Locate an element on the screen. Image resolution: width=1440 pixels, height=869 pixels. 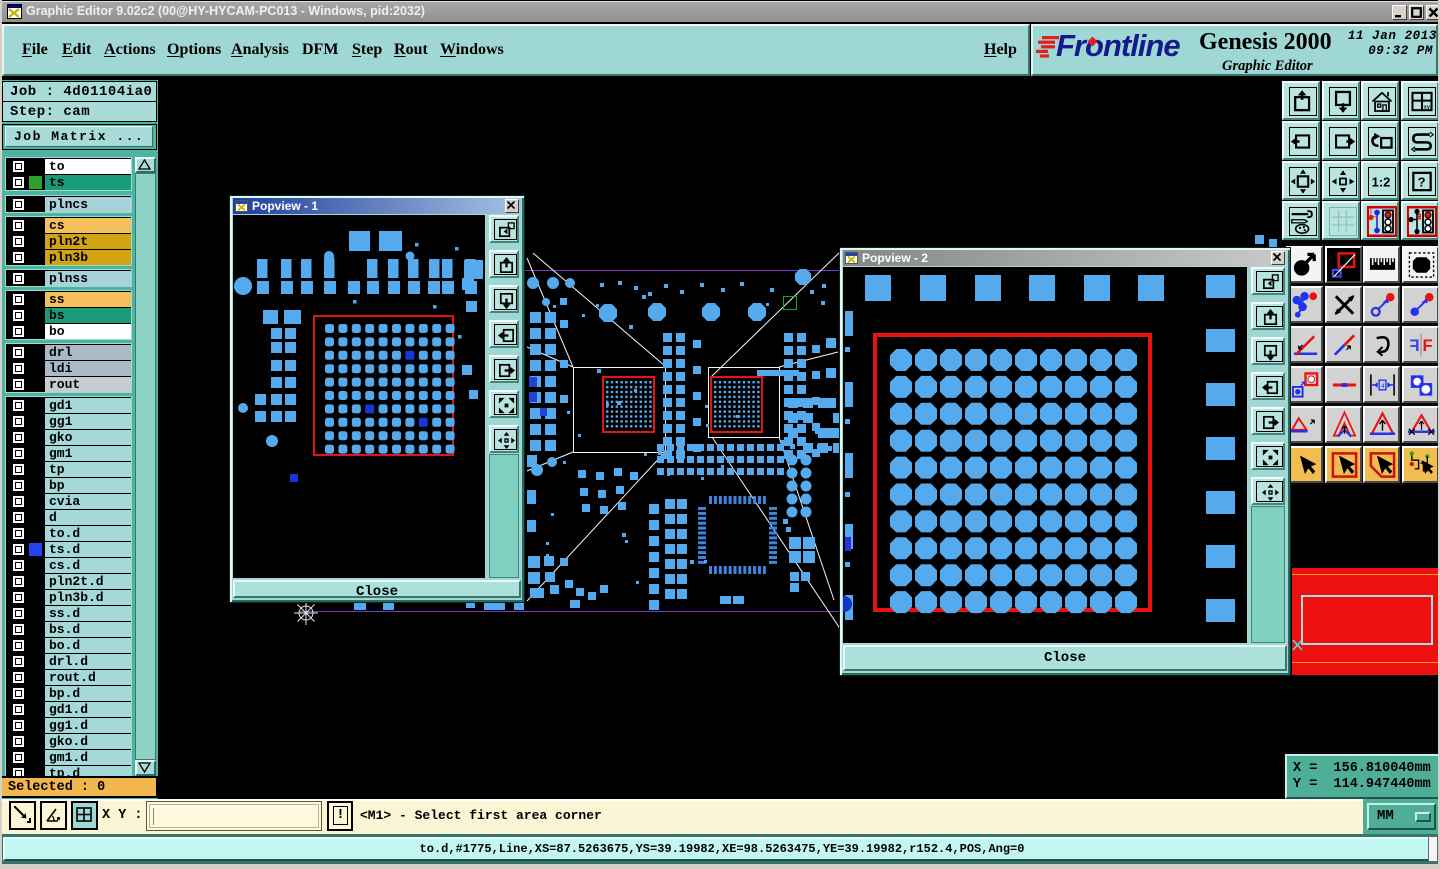
svg-text: 4 is located at coordinates (1383, 387).